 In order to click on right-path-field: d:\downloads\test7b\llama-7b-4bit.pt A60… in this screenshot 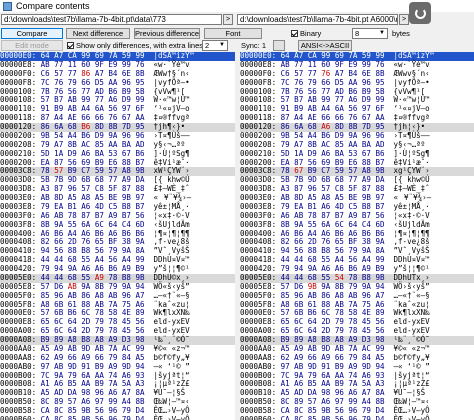, I will do `click(317, 19)`.